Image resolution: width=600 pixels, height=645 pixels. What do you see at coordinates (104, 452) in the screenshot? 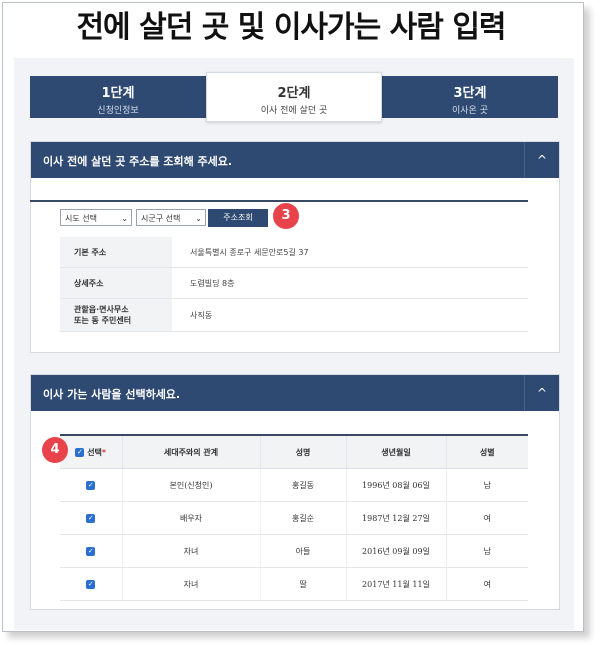
I see `required-mark: *` at bounding box center [104, 452].